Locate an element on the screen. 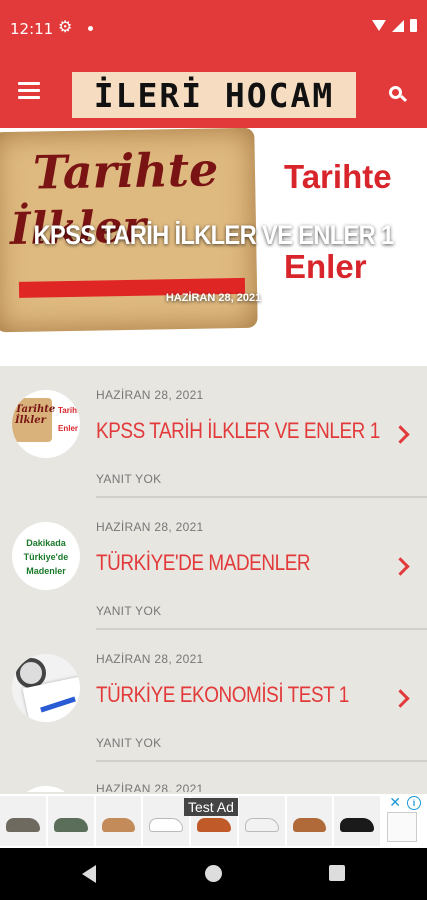 The image size is (427, 900). home-icon is located at coordinates (213, 873).